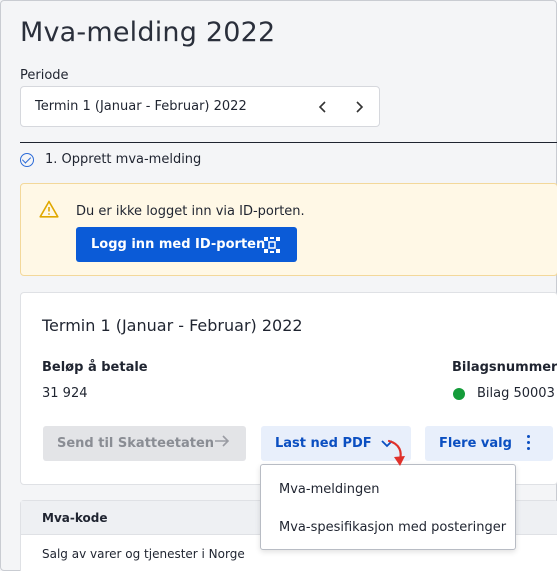 Image resolution: width=557 pixels, height=571 pixels. Describe the element at coordinates (27, 159) in the screenshot. I see `check-circle-icon` at that location.